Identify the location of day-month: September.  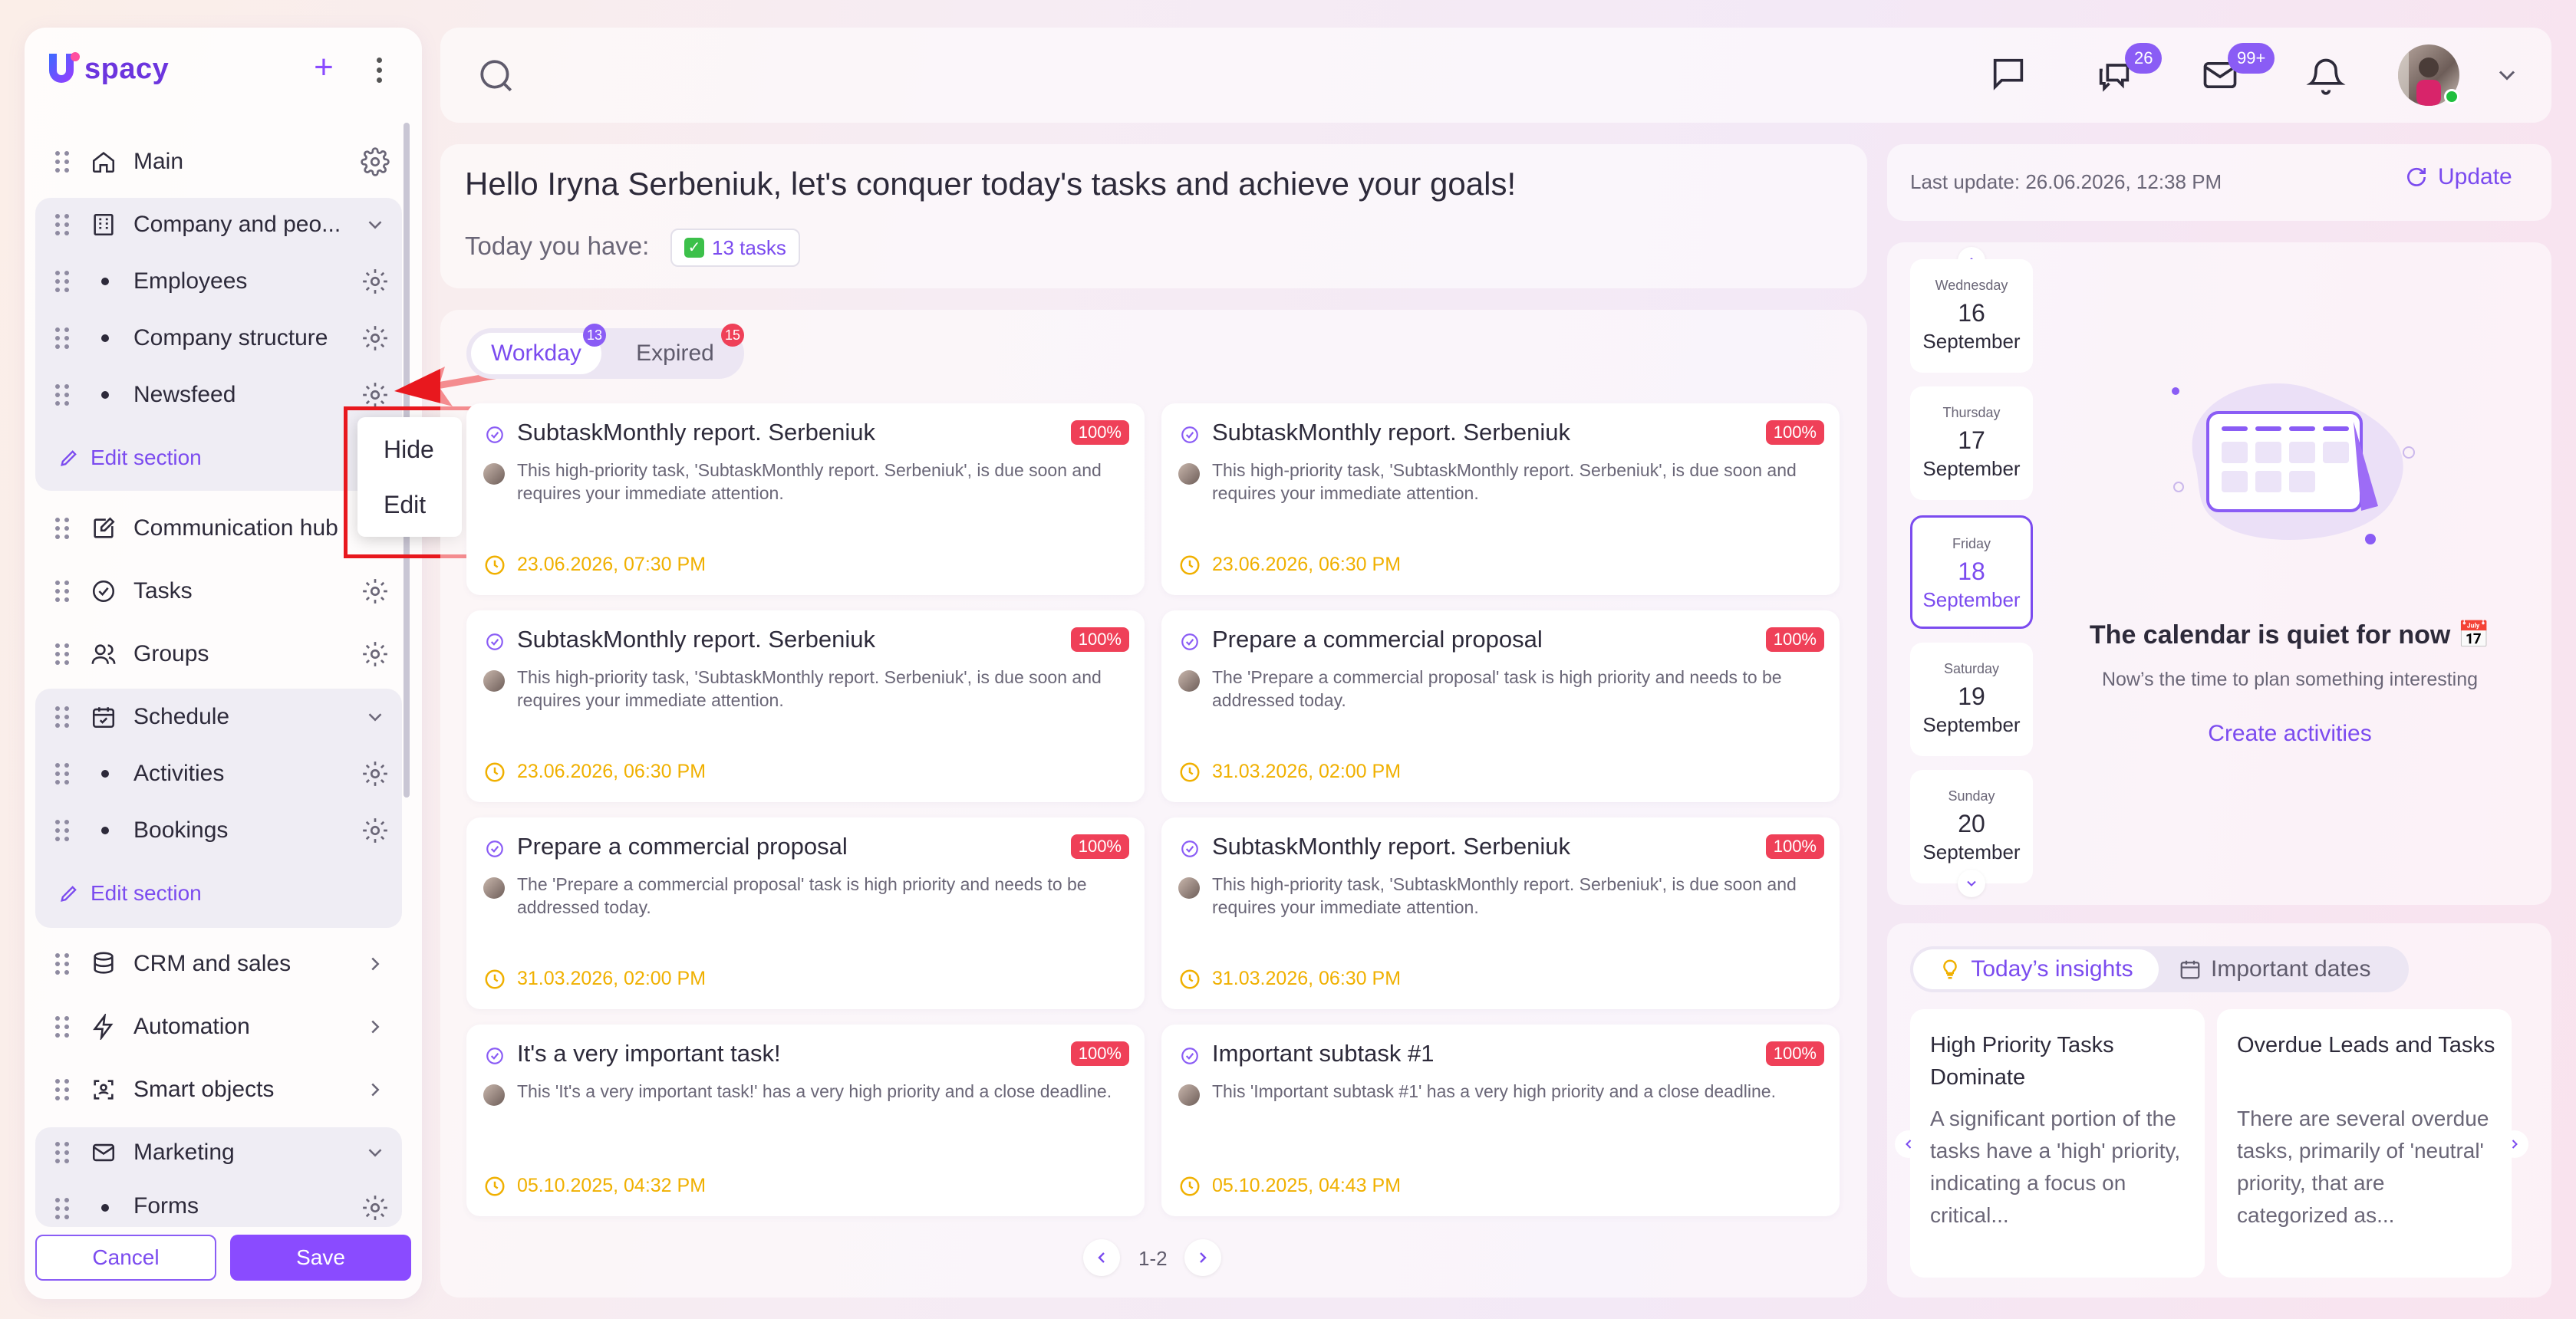
(1971, 599).